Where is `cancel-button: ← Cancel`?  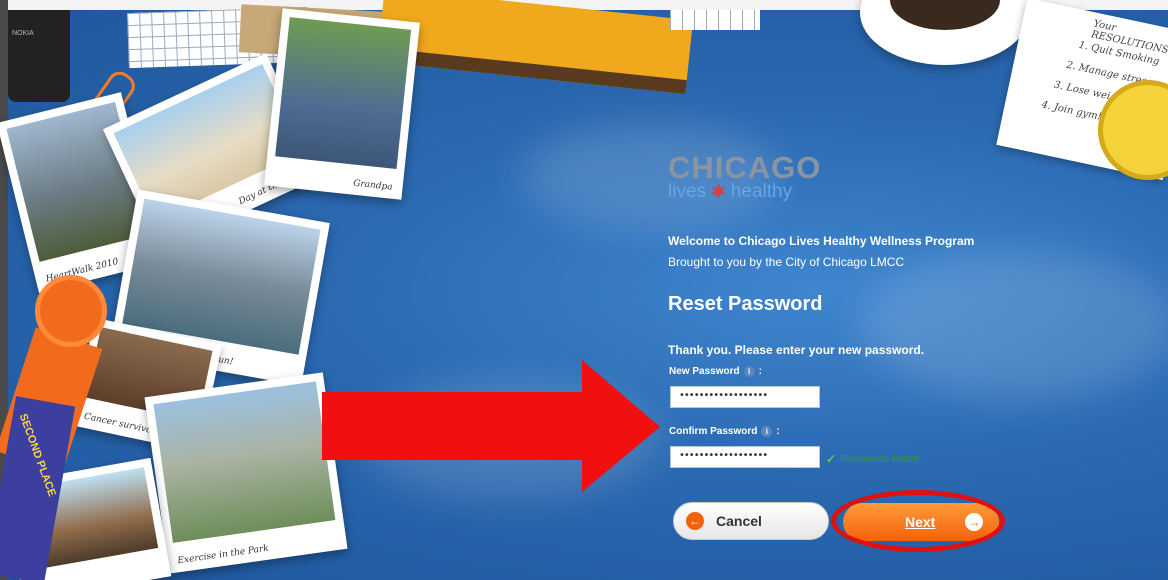 cancel-button: ← Cancel is located at coordinates (751, 521).